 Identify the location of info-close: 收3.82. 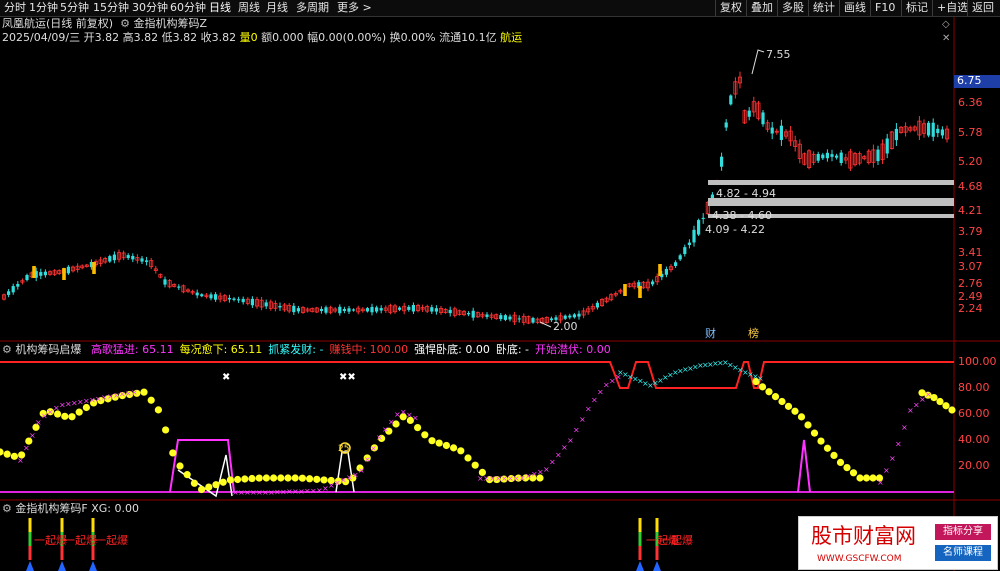
(218, 37).